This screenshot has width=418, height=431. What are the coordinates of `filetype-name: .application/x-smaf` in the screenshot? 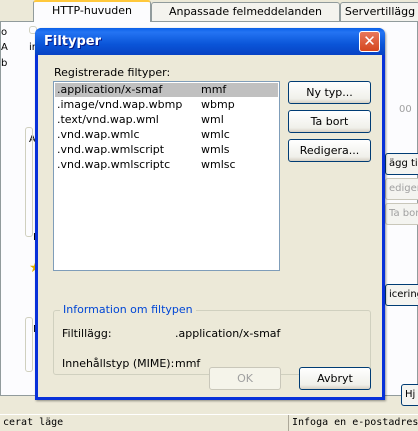 It's located at (110, 89).